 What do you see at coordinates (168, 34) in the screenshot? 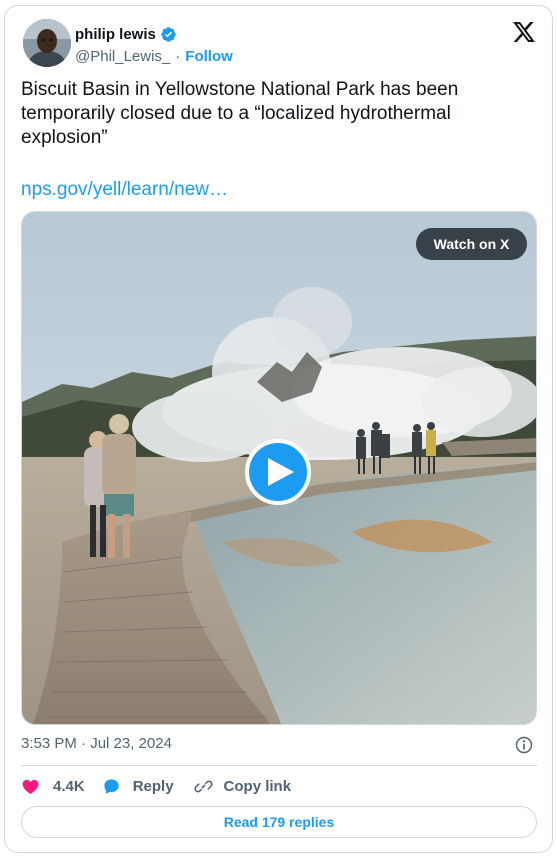
I see `verified-badge-icon` at bounding box center [168, 34].